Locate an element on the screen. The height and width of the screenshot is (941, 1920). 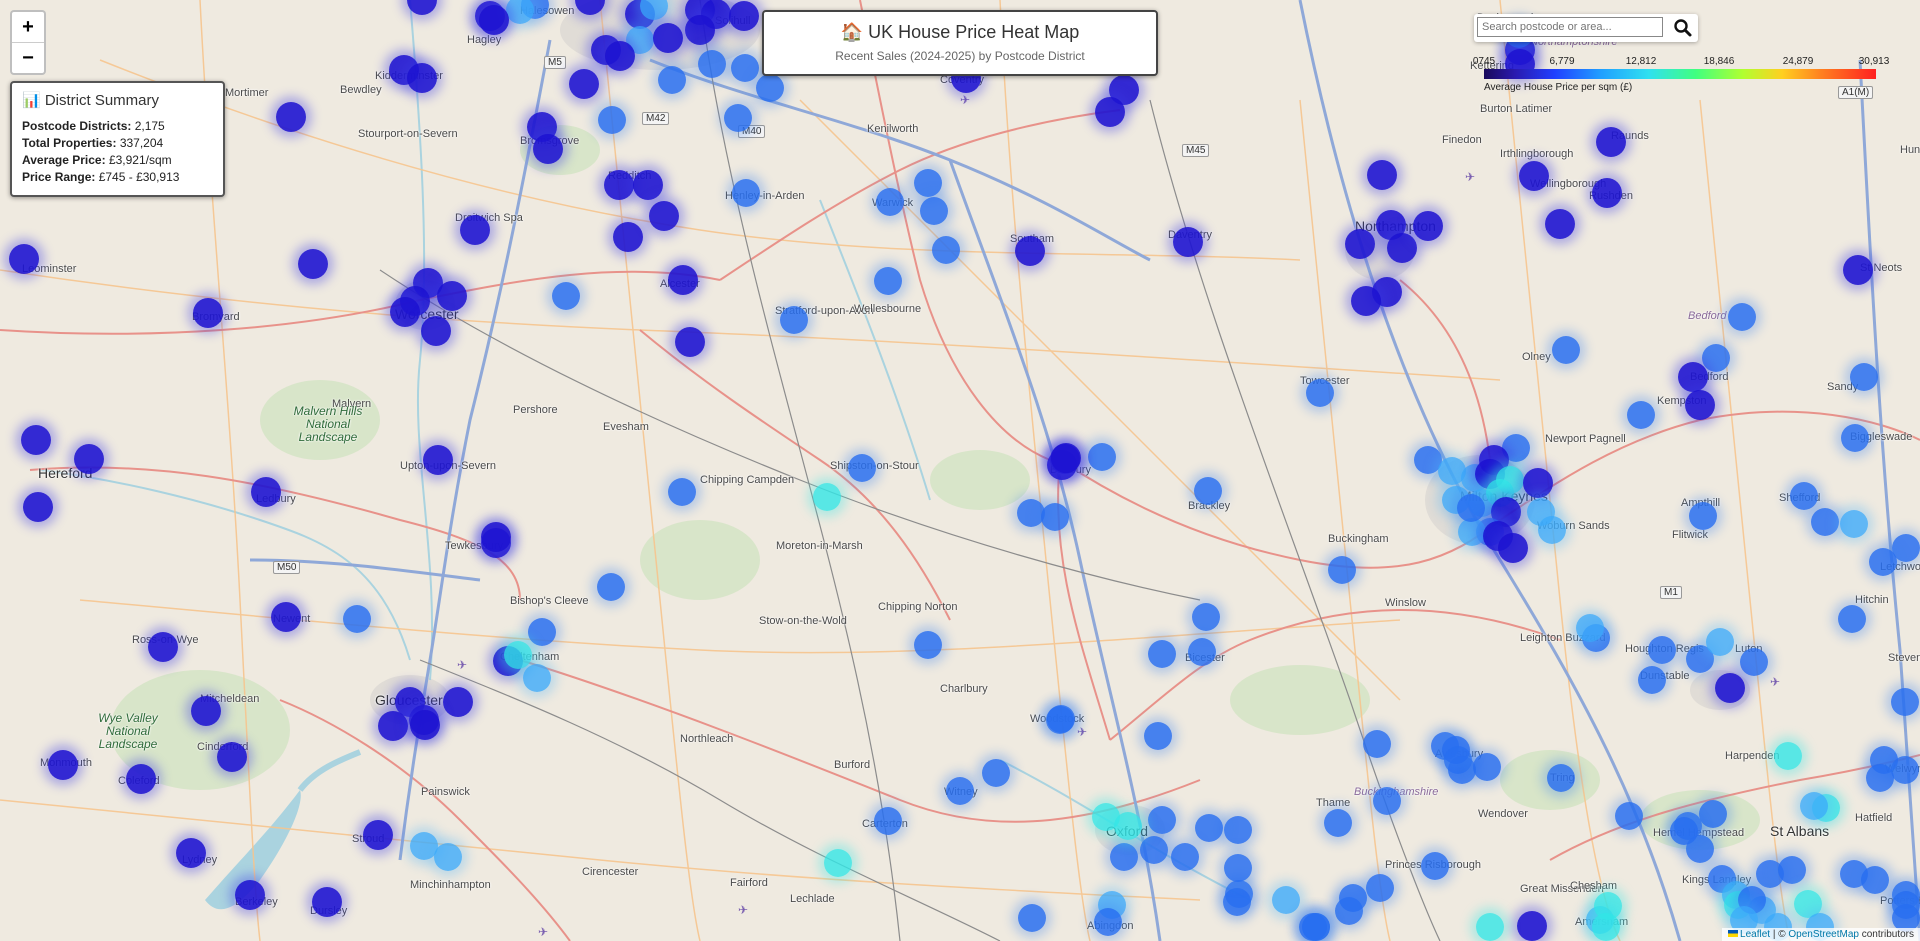
zoom-in-button: + is located at coordinates (28, 27).